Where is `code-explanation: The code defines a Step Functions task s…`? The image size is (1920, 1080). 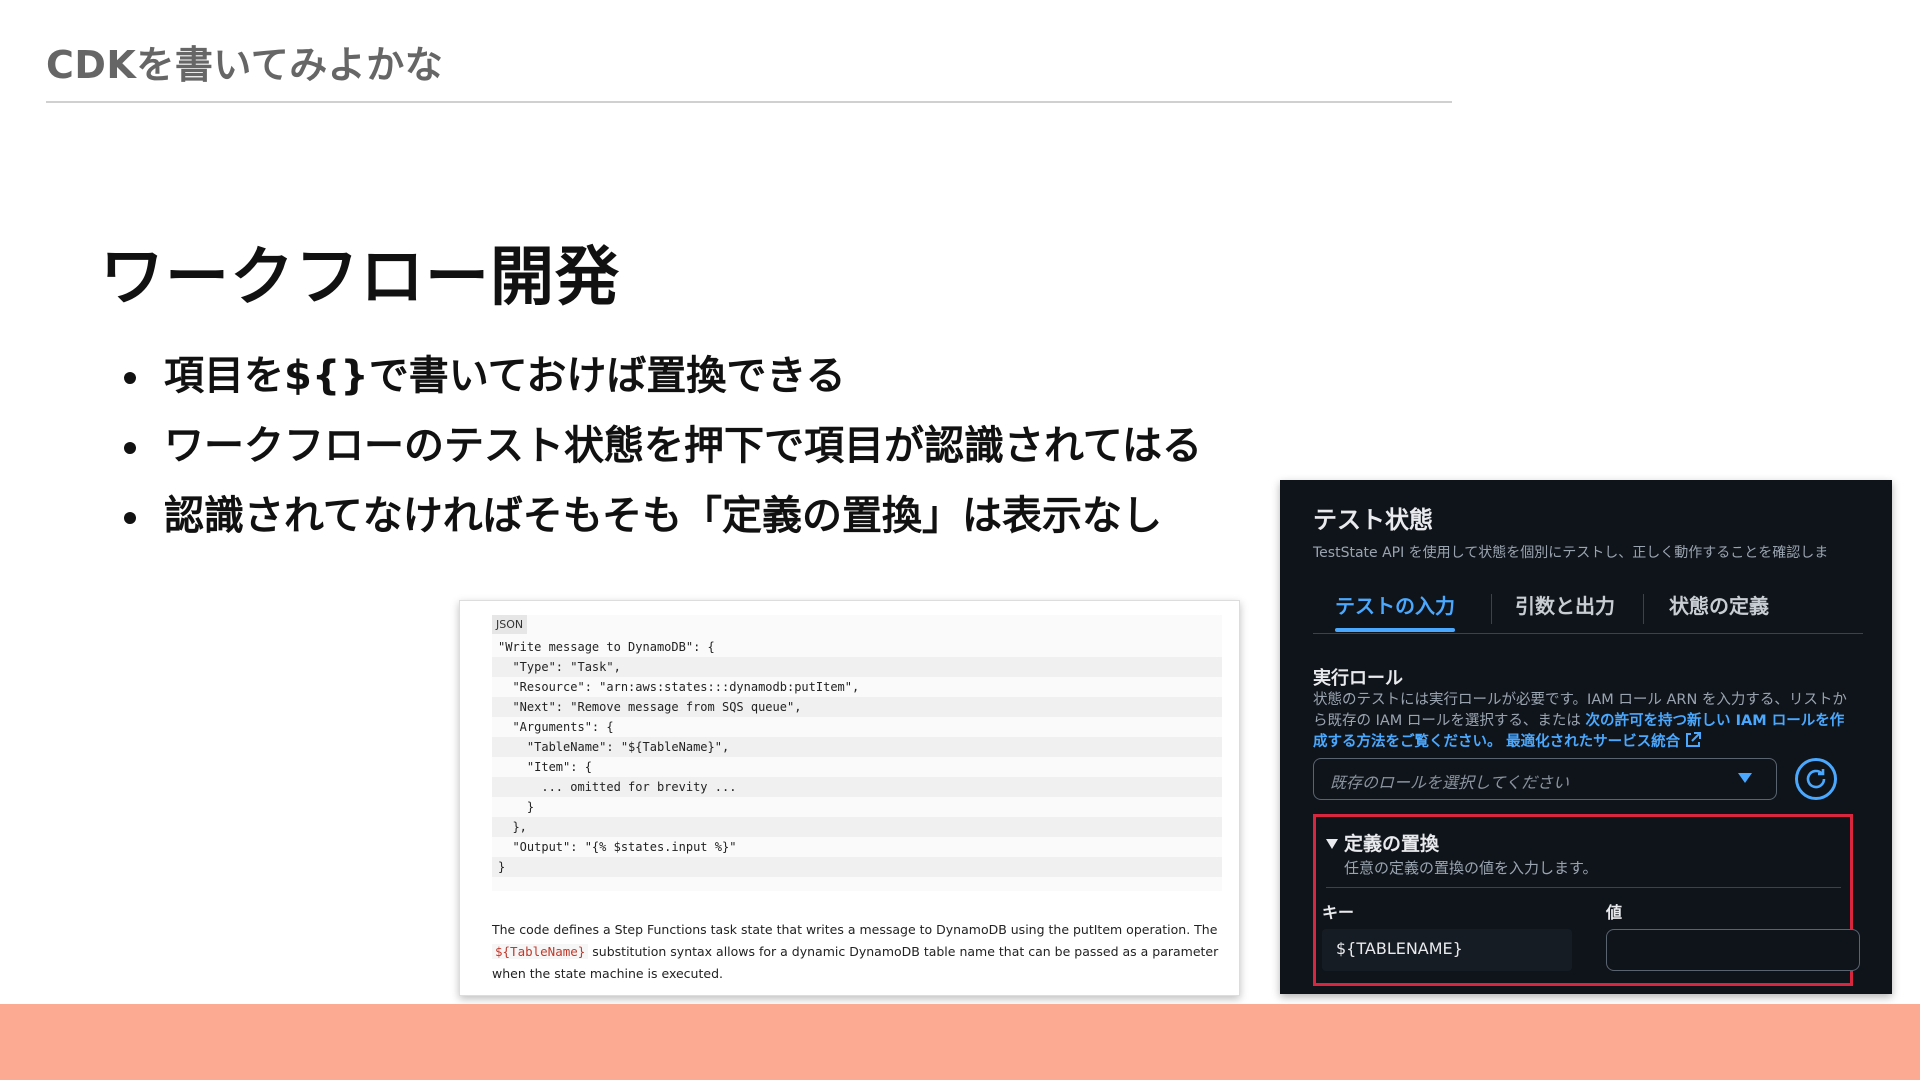 code-explanation: The code defines a Step Functions task s… is located at coordinates (857, 952).